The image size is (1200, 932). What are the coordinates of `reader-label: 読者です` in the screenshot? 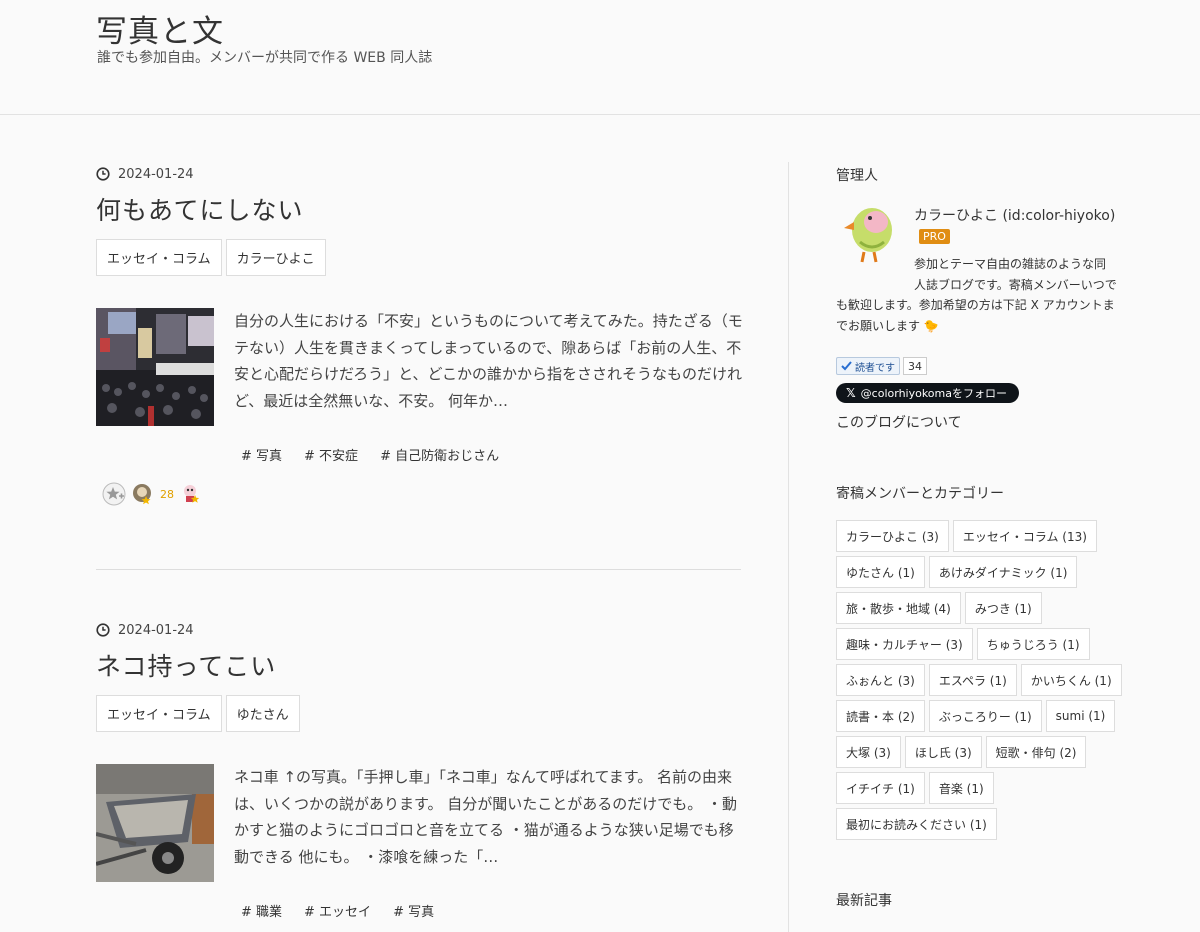 It's located at (868, 366).